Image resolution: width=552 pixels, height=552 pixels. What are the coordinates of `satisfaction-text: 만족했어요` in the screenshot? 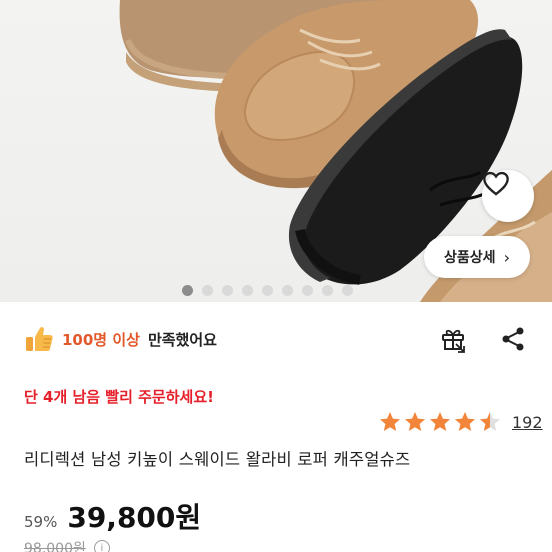 It's located at (182, 339).